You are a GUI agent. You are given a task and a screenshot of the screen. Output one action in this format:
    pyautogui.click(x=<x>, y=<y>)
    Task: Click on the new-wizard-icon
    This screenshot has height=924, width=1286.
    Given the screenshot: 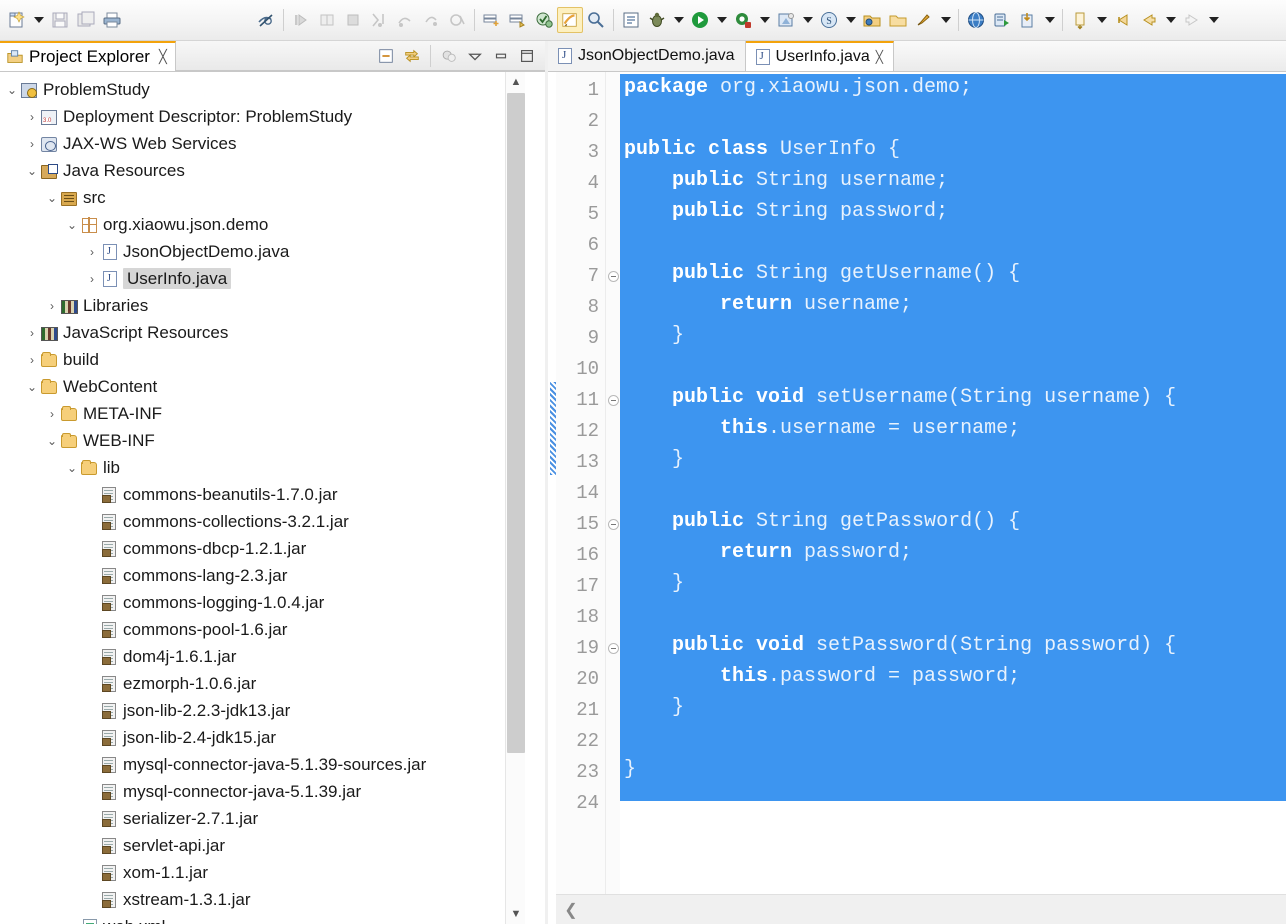 What is the action you would take?
    pyautogui.click(x=17, y=20)
    